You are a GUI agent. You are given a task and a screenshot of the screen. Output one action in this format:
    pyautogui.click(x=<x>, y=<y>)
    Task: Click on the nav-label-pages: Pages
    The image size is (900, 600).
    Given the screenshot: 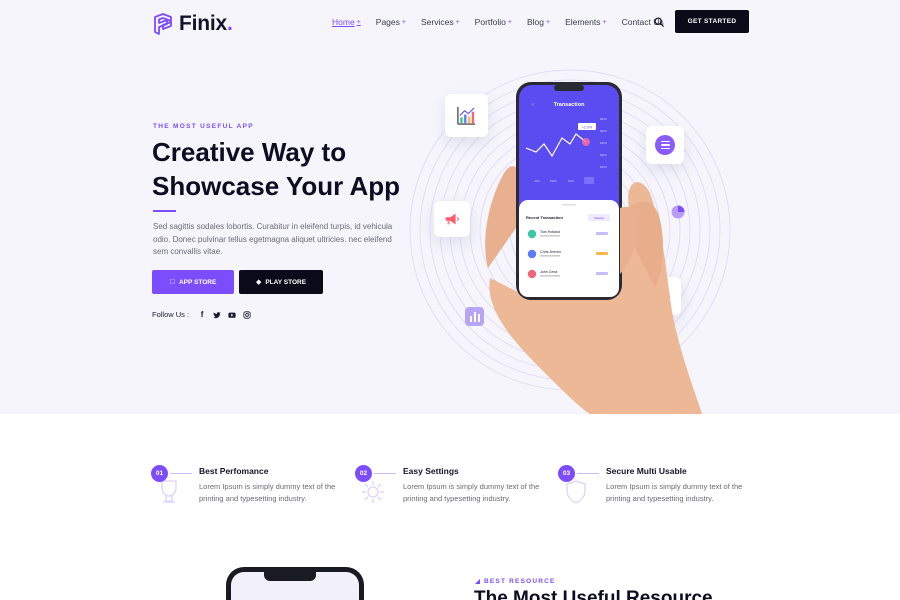 What is the action you would take?
    pyautogui.click(x=387, y=22)
    